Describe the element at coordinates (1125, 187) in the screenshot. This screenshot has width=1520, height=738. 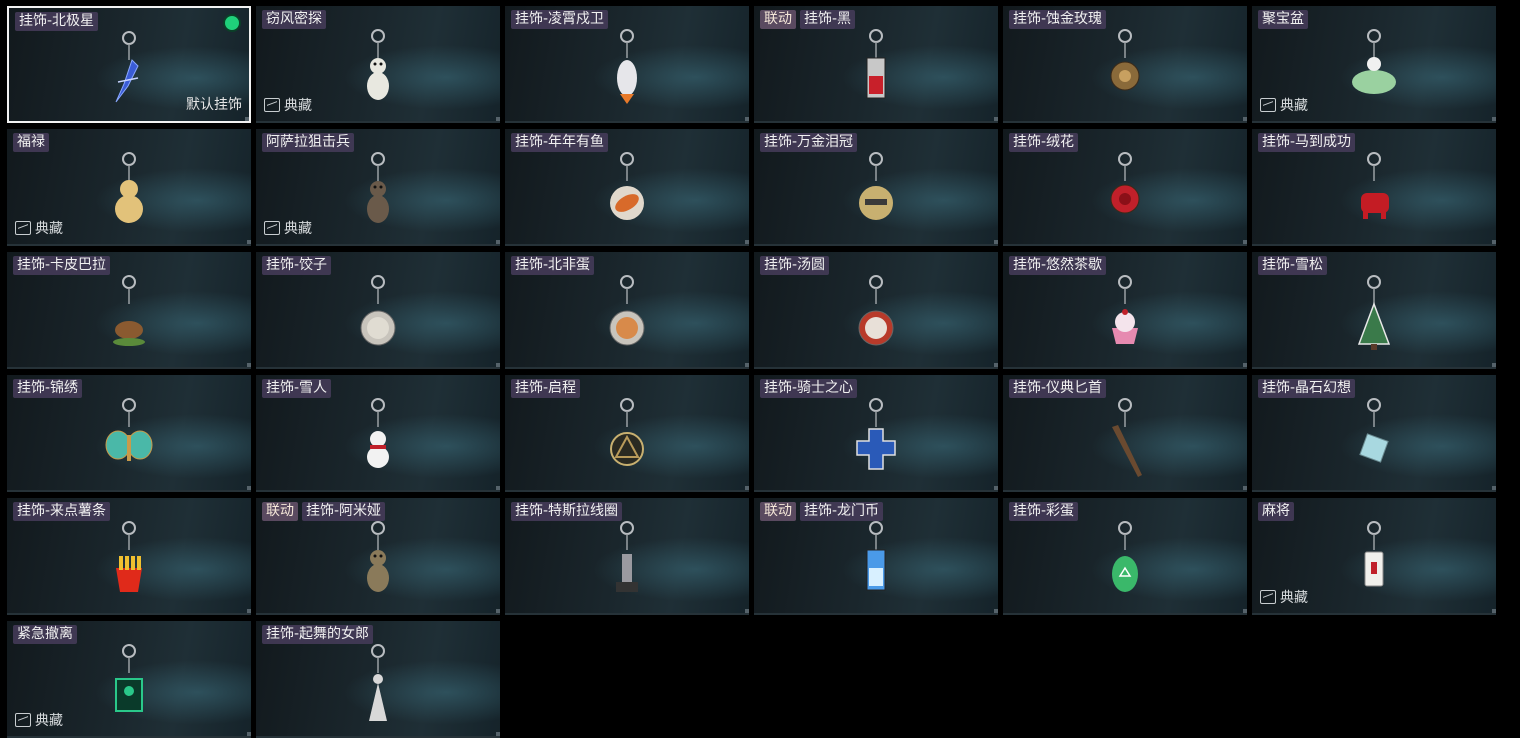
I see `pendant-card: 挂饰-绒花` at that location.